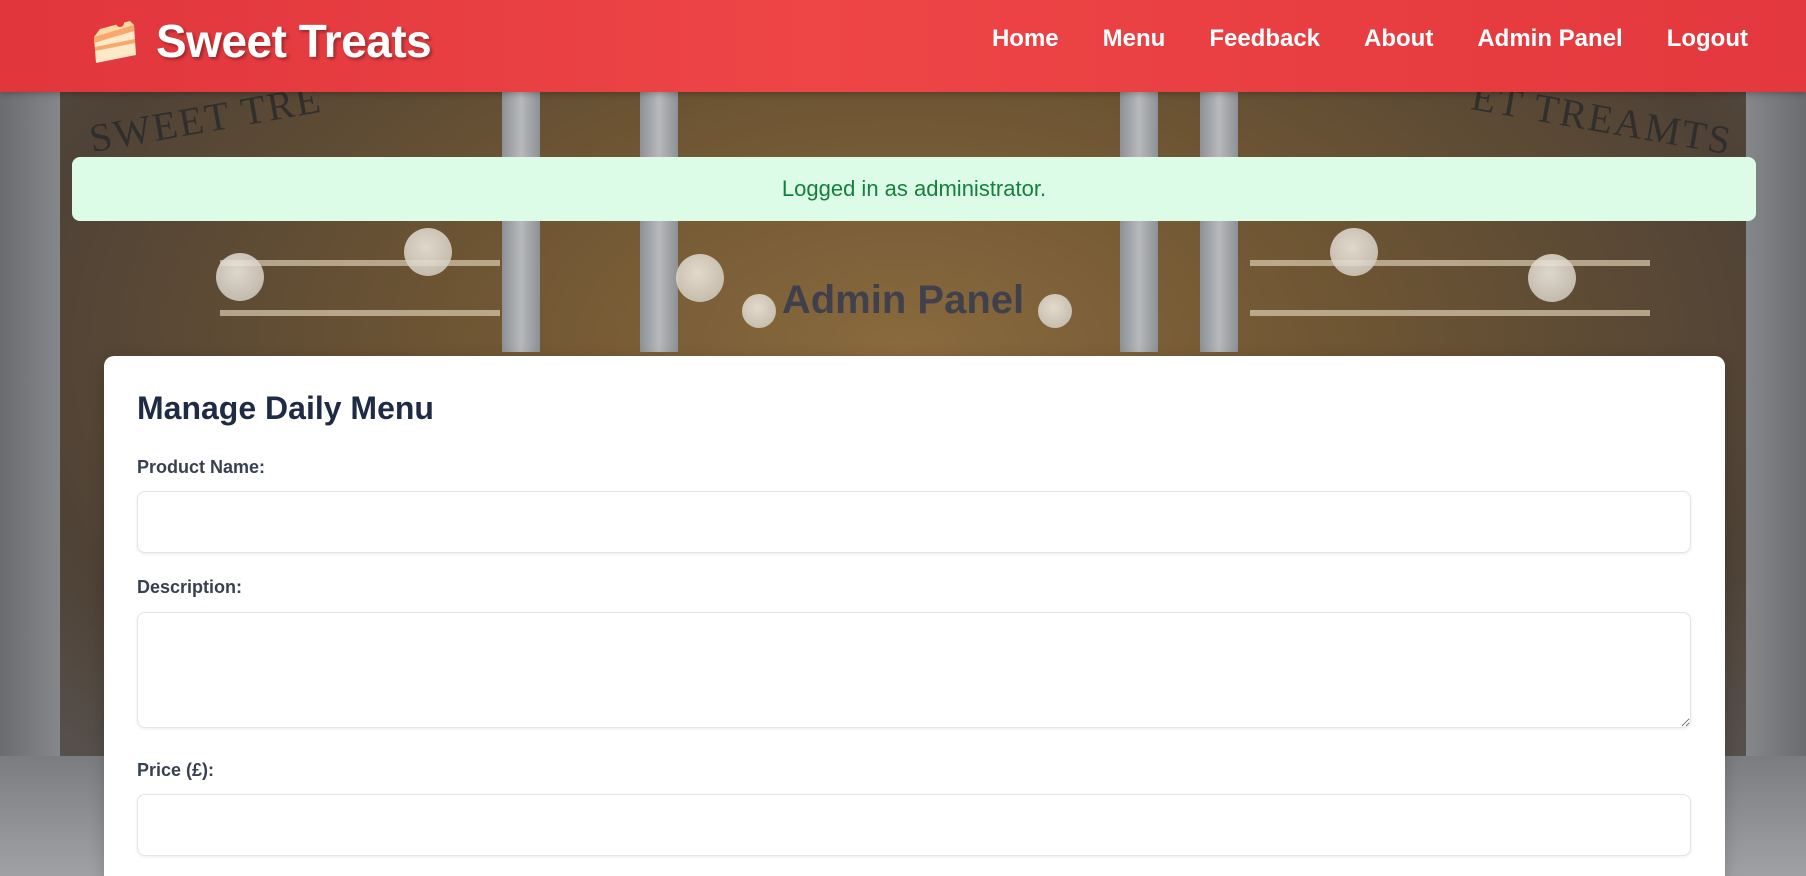 The width and height of the screenshot is (1806, 876). Describe the element at coordinates (1025, 39) in the screenshot. I see `nav-link-home: Home` at that location.